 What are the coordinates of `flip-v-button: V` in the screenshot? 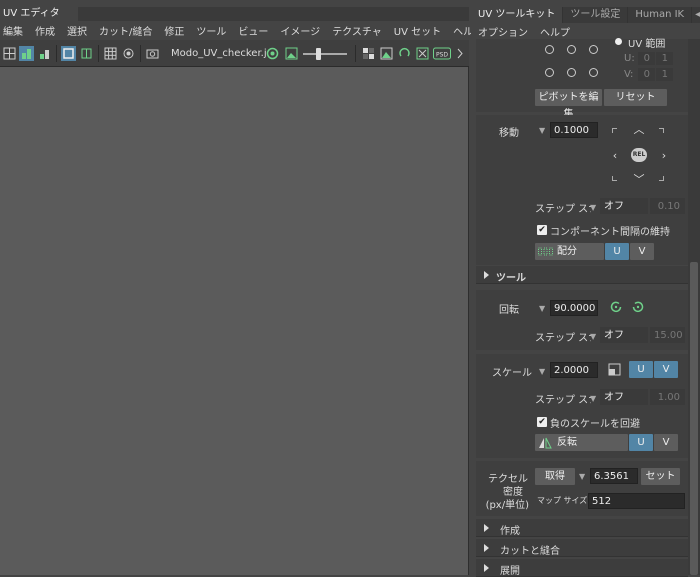 It's located at (666, 442).